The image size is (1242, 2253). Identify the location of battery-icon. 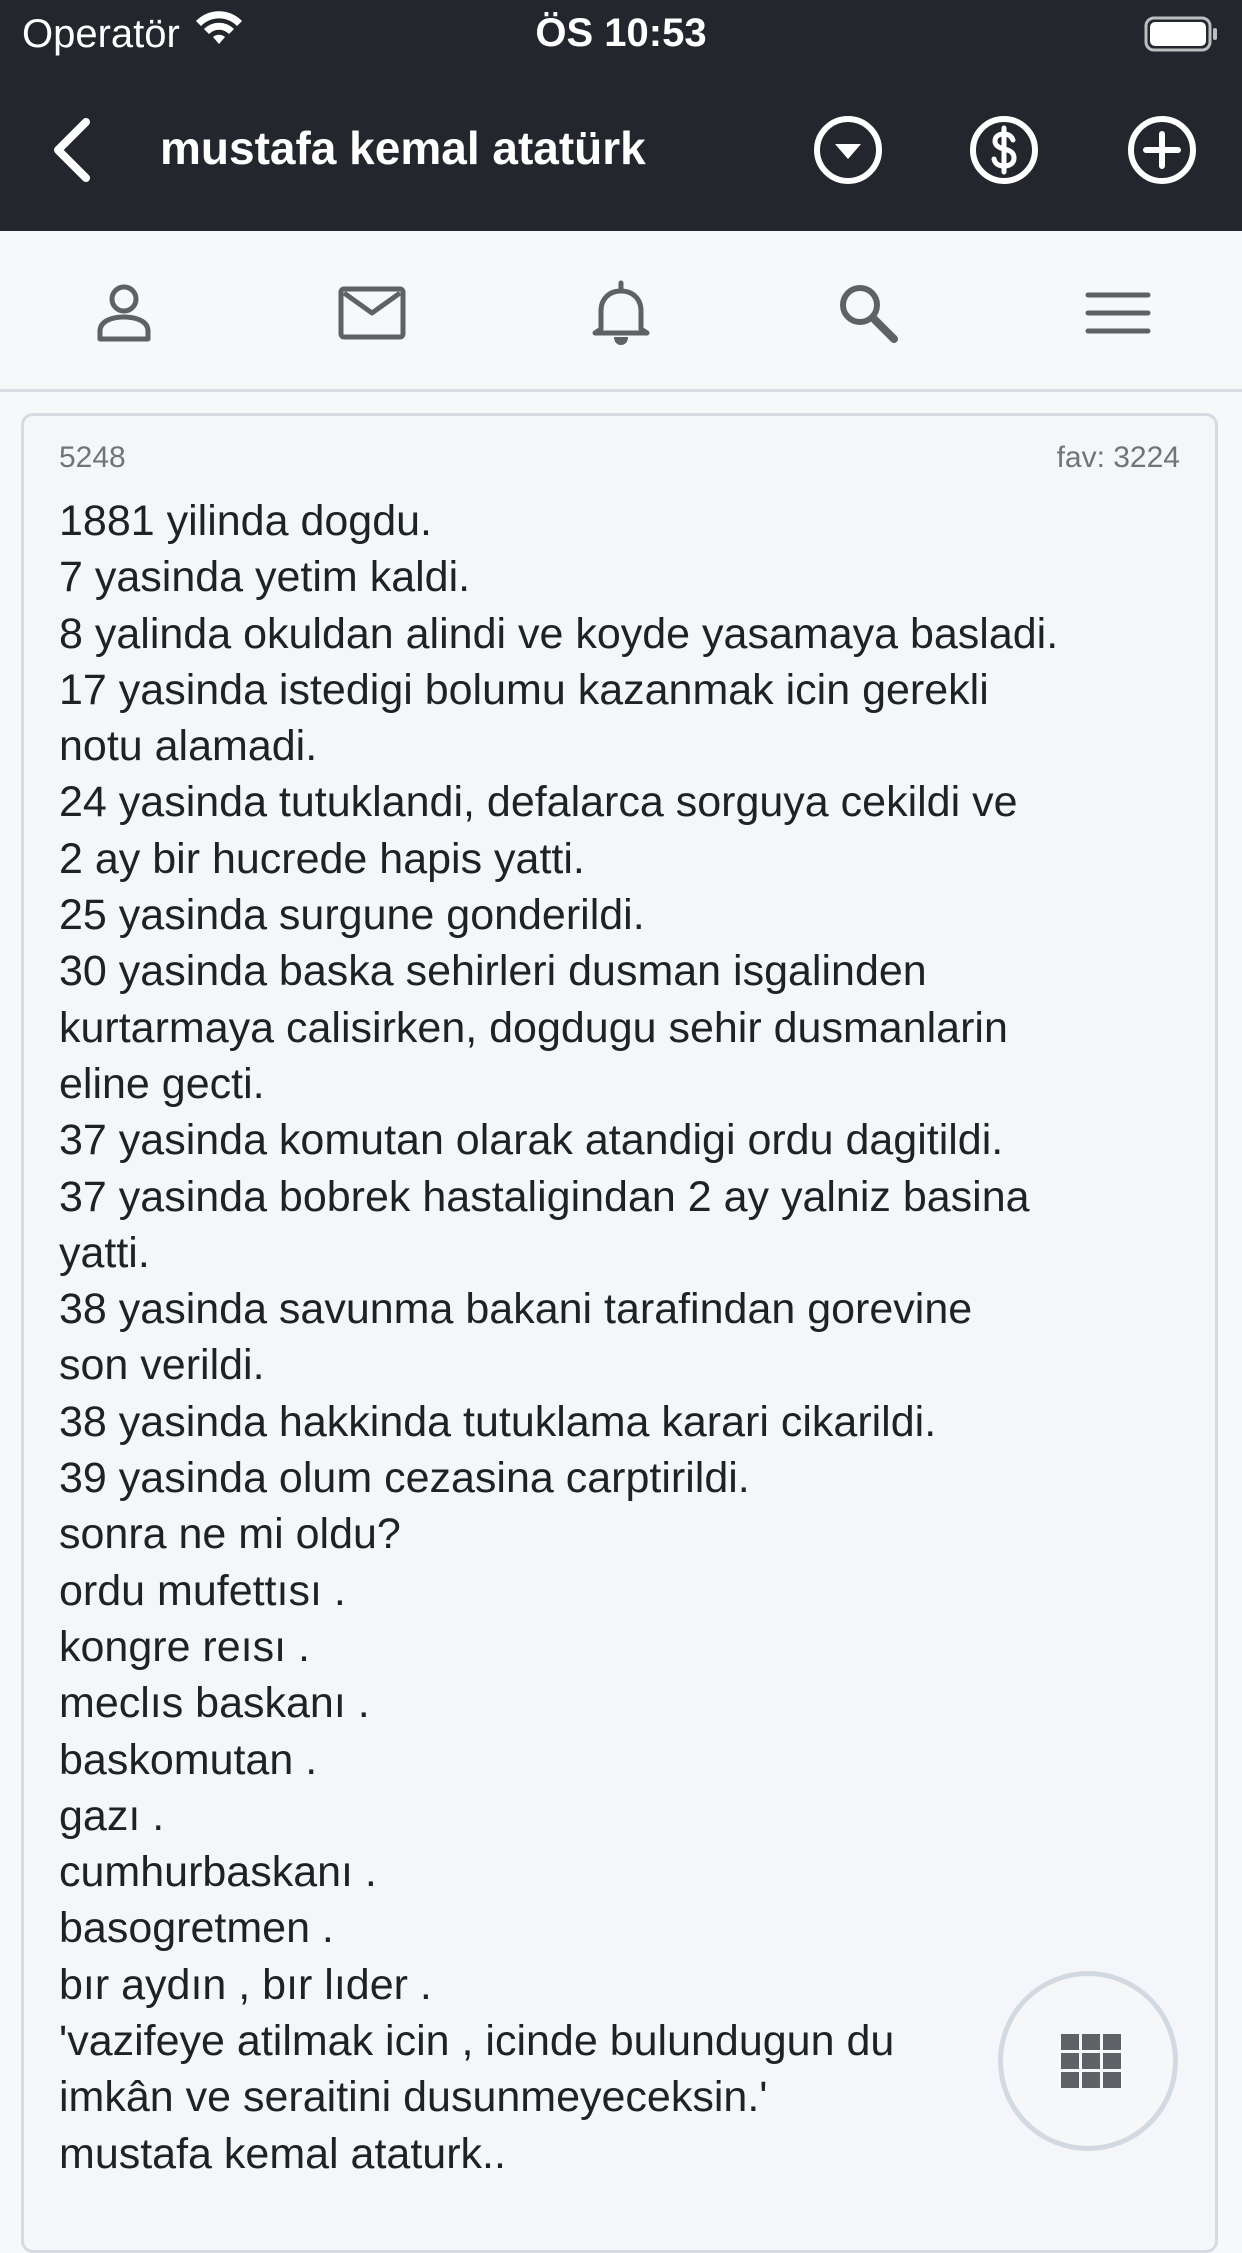
(1182, 36).